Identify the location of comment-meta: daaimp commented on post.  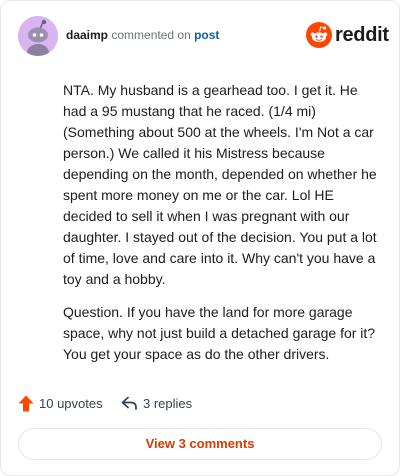
(142, 35).